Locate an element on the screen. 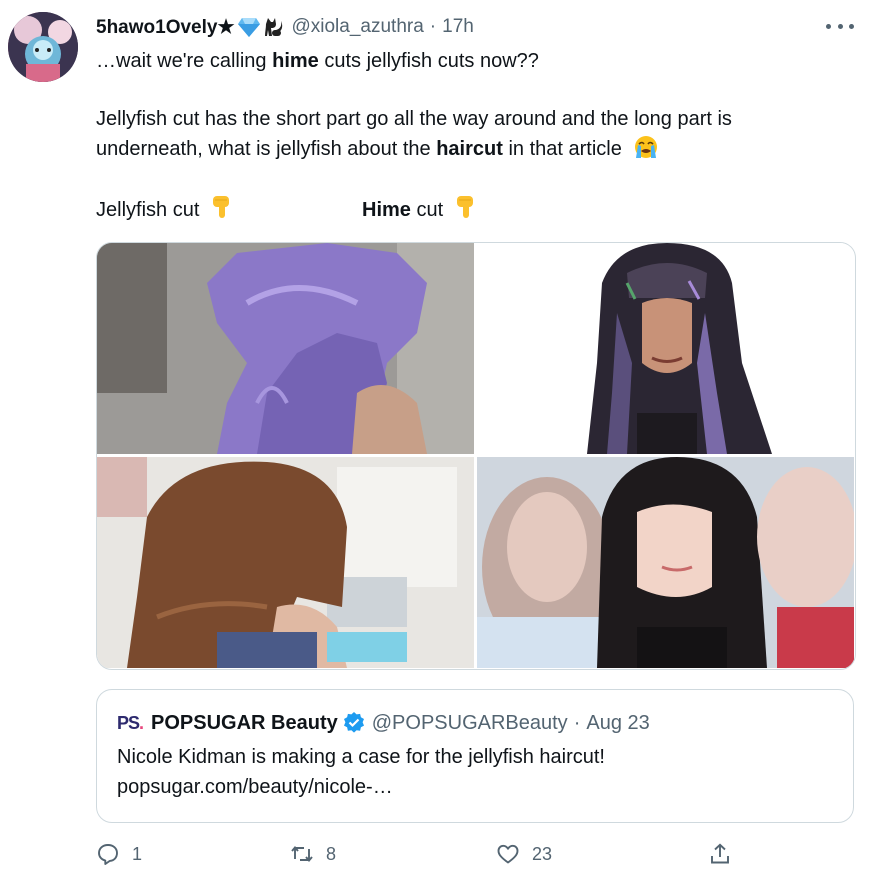  more-options-icon is located at coordinates (840, 26).